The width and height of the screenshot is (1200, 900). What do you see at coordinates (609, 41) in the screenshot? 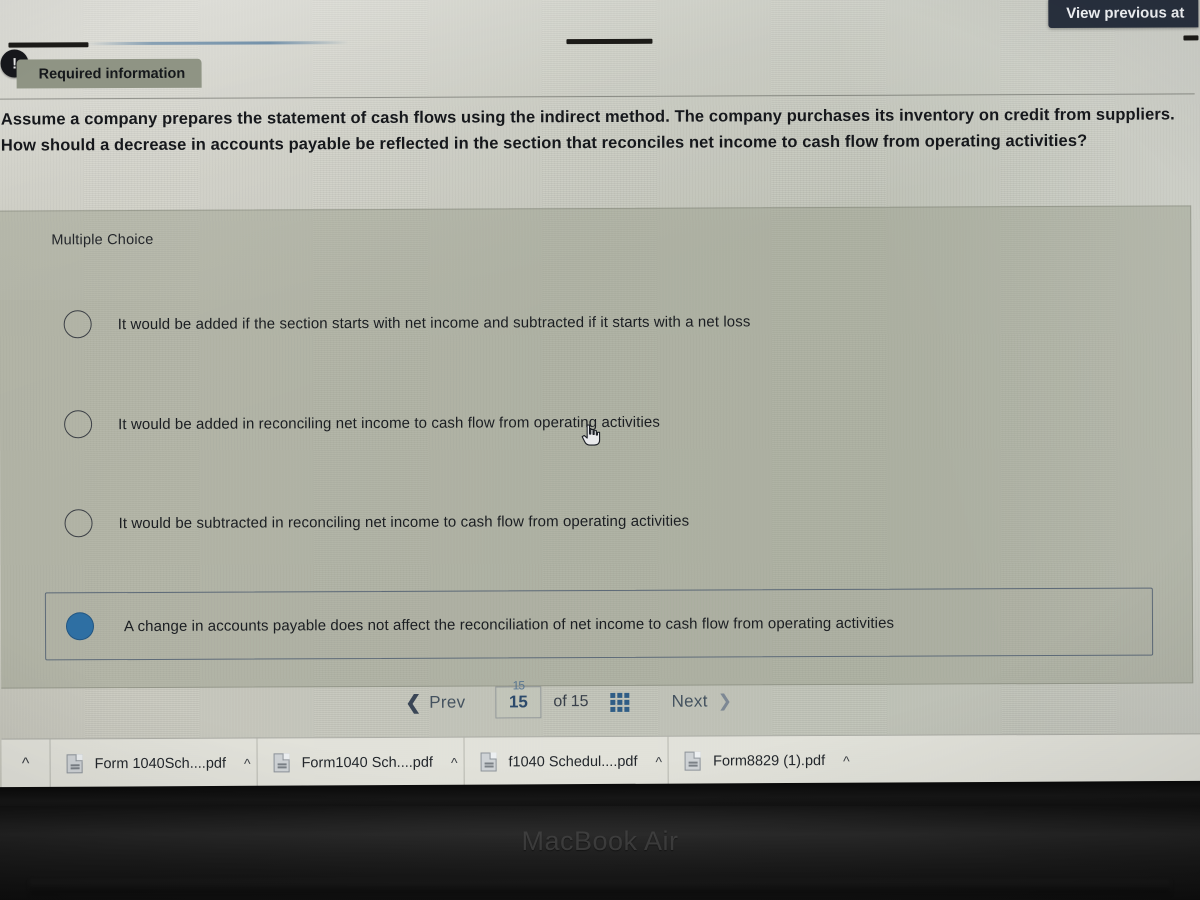
I see `redaction-bar-center` at bounding box center [609, 41].